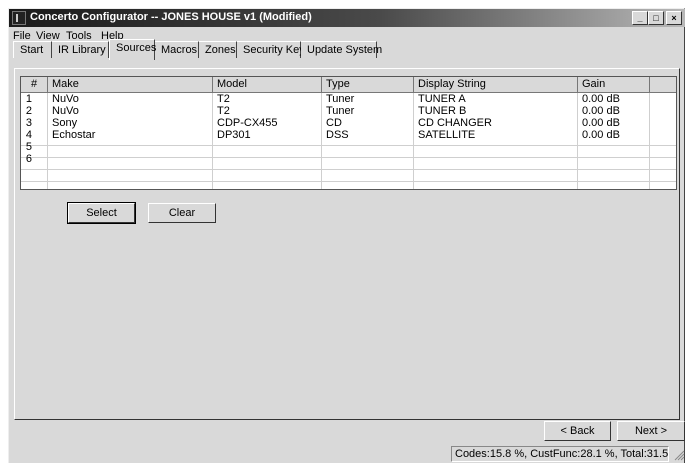 The height and width of the screenshot is (463, 693). I want to click on row-number: 1, so click(28, 99).